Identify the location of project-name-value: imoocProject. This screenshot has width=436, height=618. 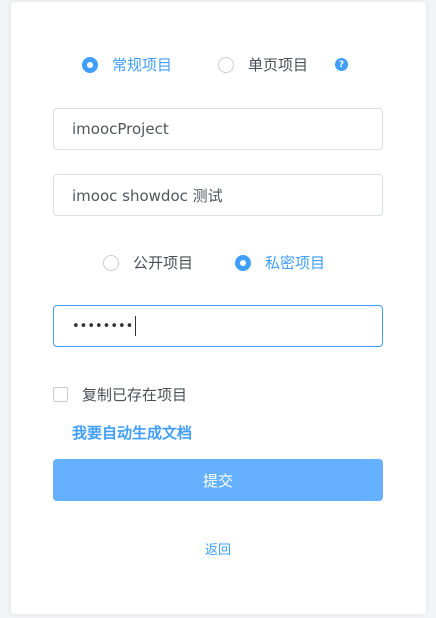
(120, 129).